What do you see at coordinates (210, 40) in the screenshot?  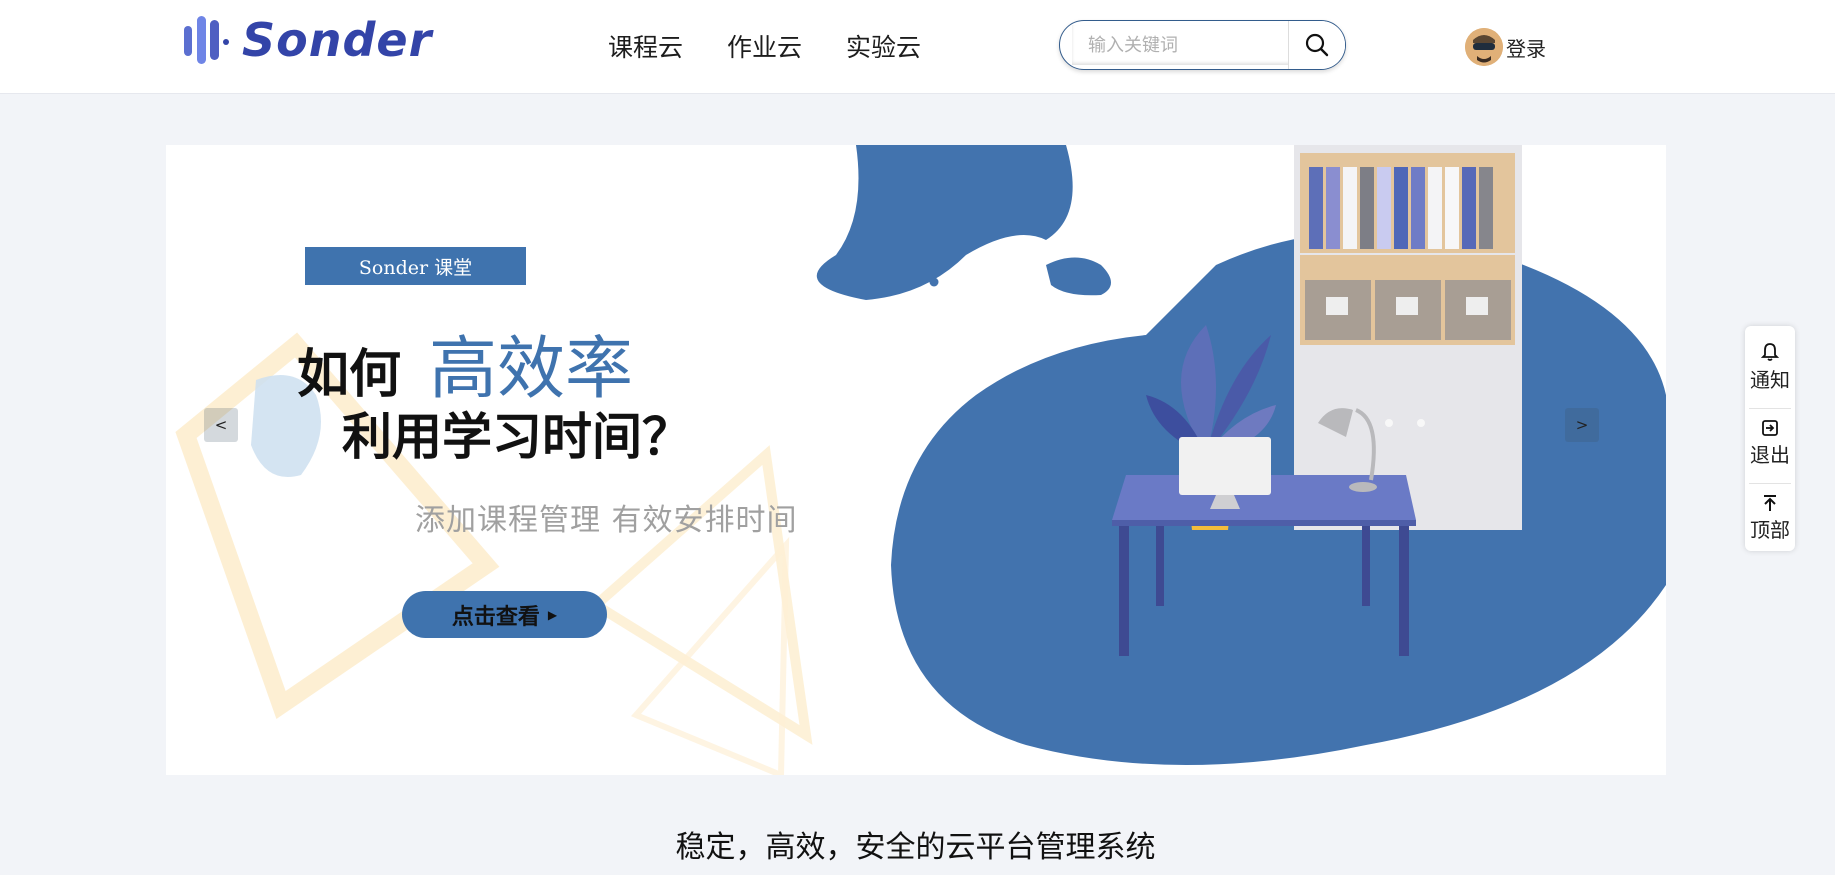 I see `logo-mark-icon` at bounding box center [210, 40].